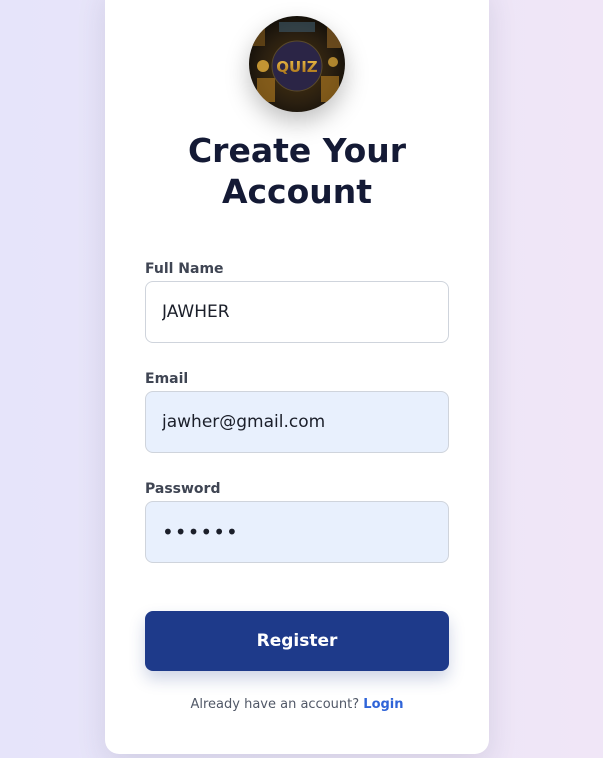 This screenshot has width=603, height=758. What do you see at coordinates (297, 150) in the screenshot?
I see `page-title-line1: Create Your` at bounding box center [297, 150].